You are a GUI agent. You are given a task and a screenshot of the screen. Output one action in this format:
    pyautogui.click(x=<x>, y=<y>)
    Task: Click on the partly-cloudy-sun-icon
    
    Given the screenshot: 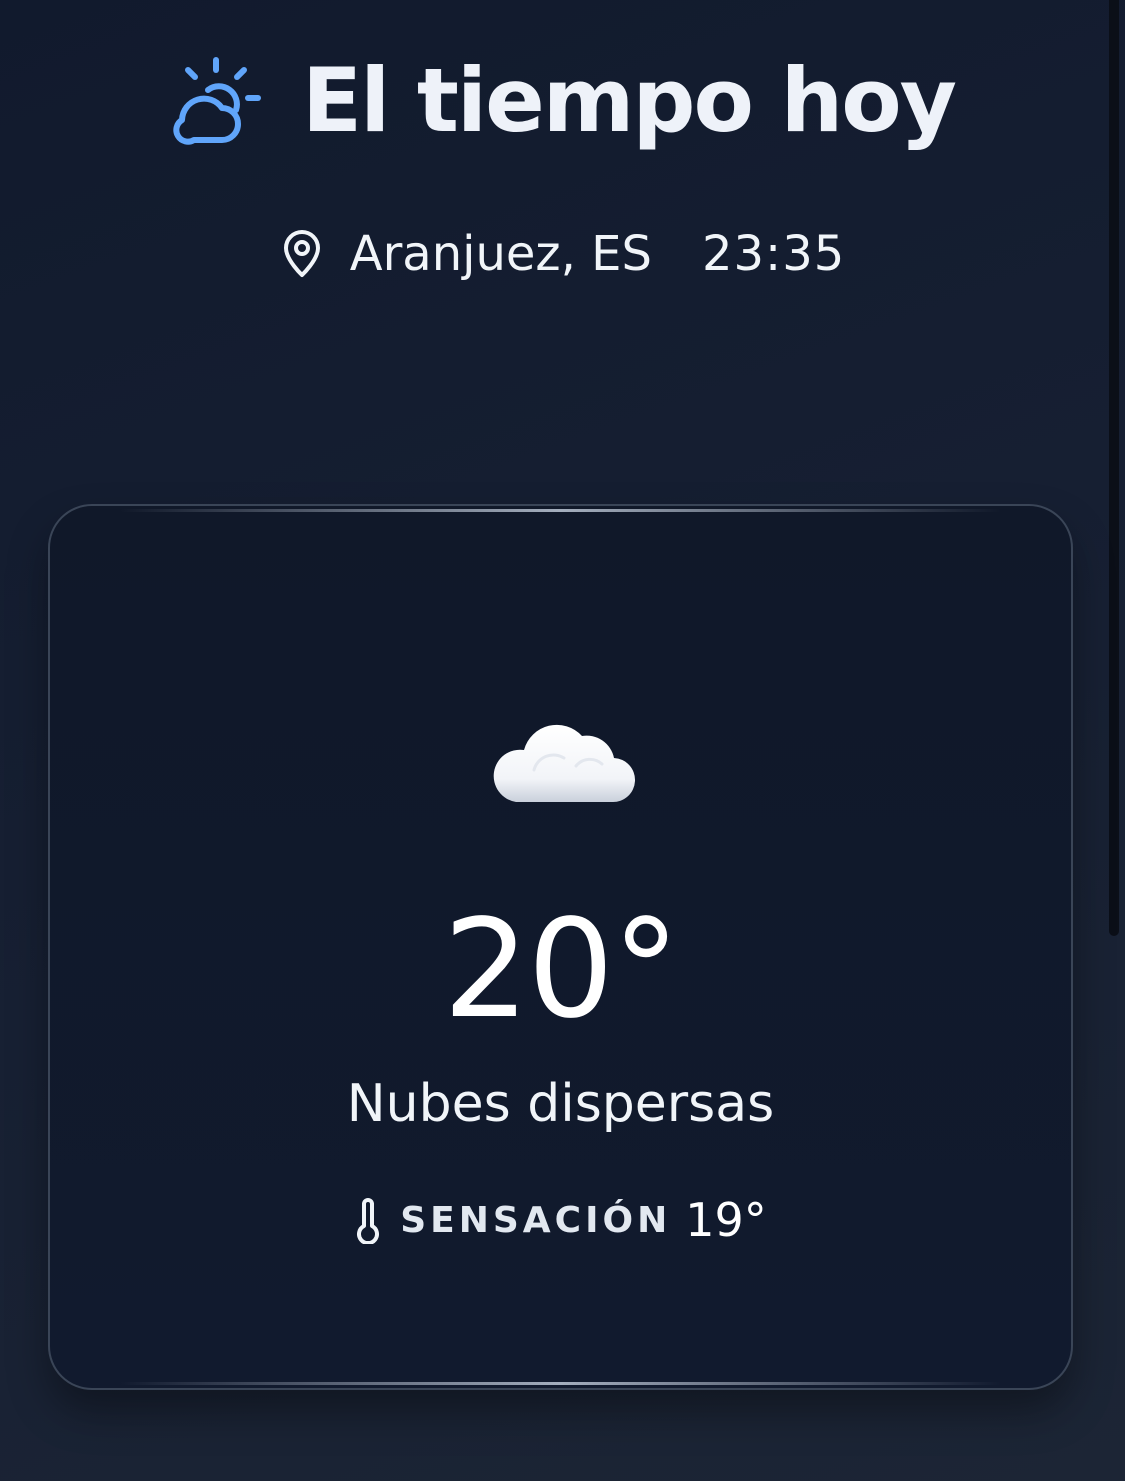 What is the action you would take?
    pyautogui.click(x=217, y=101)
    